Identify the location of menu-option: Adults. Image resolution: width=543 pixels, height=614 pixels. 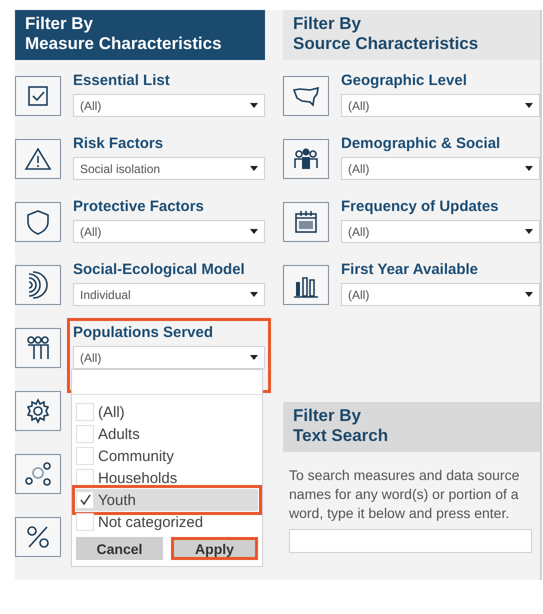
(167, 434).